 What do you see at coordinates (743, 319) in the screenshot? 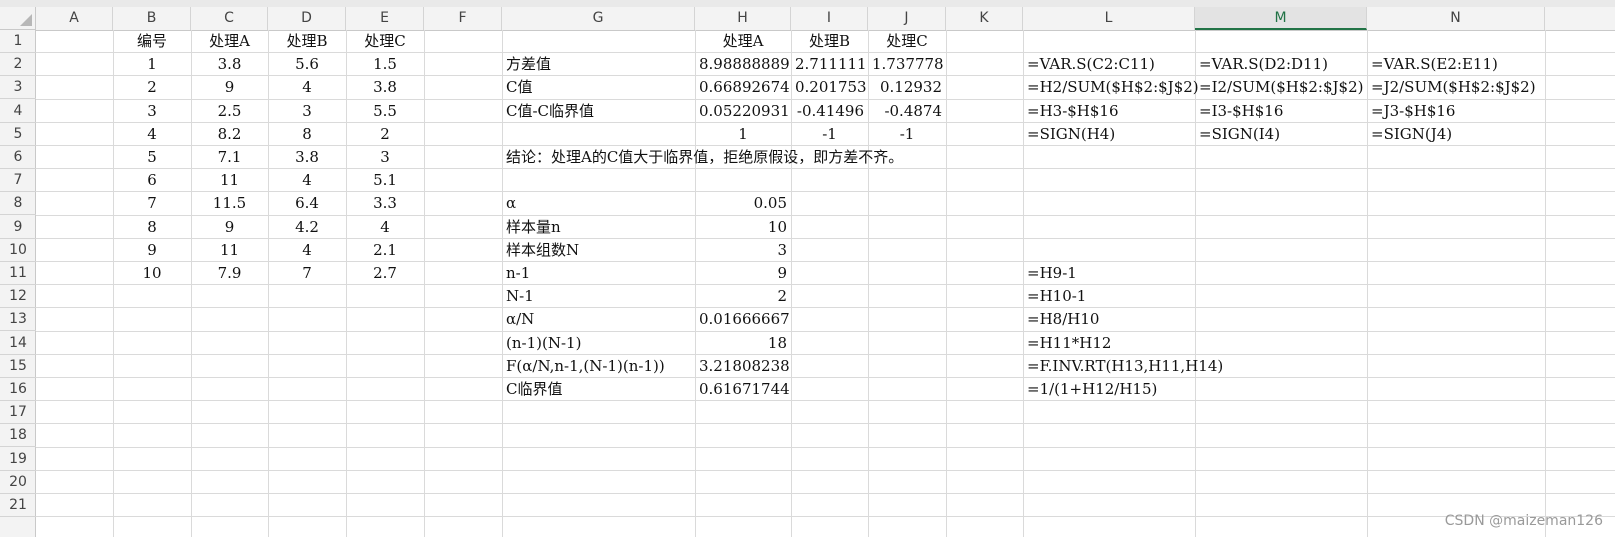
I see `cell-h13: 0.01666667` at bounding box center [743, 319].